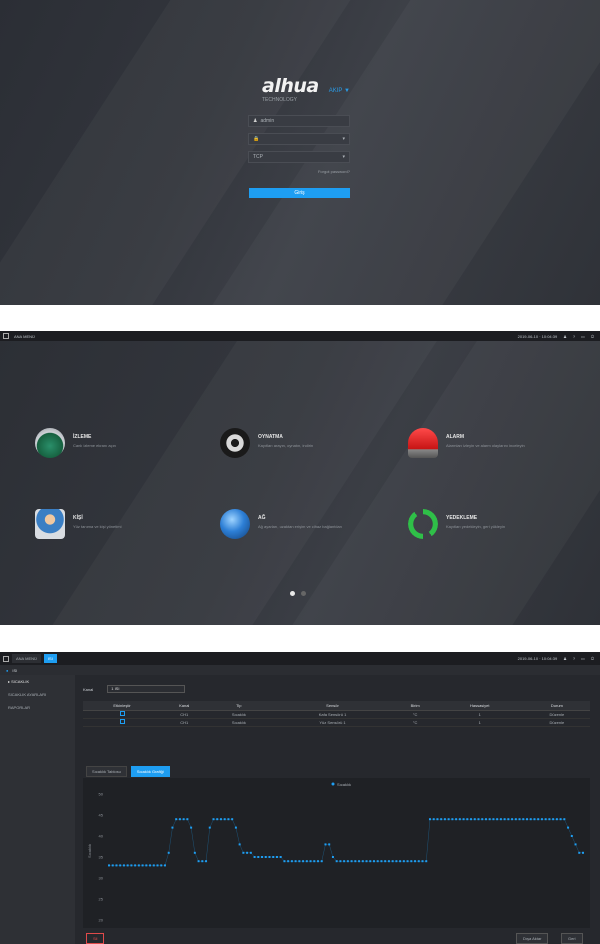 Image resolution: width=600 pixels, height=944 pixels. Describe the element at coordinates (479, 706) in the screenshot. I see `col-sensitivity: Hassasiyet` at that location.